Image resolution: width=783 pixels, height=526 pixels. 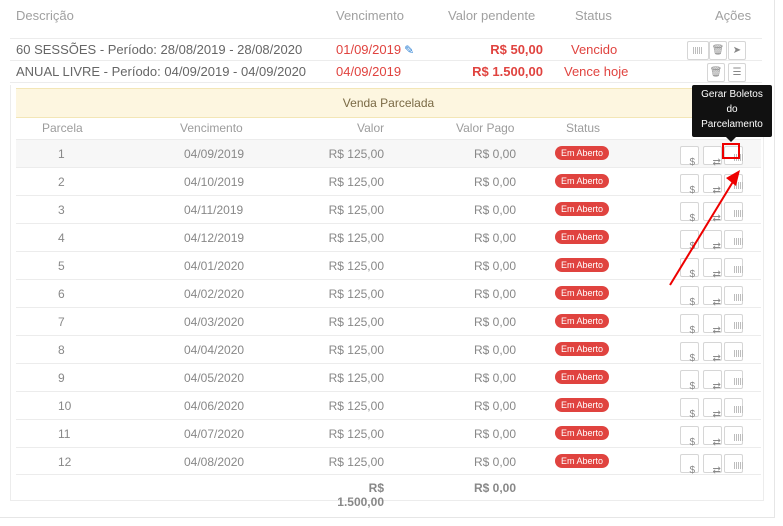 I want to click on header-vencimento-parcela: Vencimento, so click(x=211, y=128).